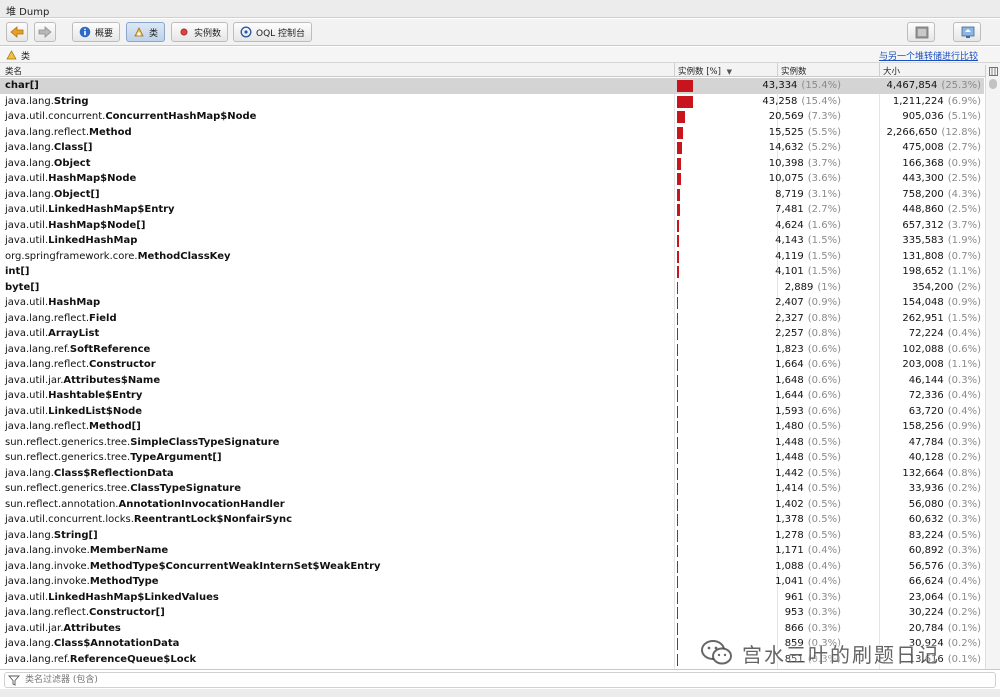 The width and height of the screenshot is (1000, 697). What do you see at coordinates (789, 225) in the screenshot?
I see `instances-value: 4,624` at bounding box center [789, 225].